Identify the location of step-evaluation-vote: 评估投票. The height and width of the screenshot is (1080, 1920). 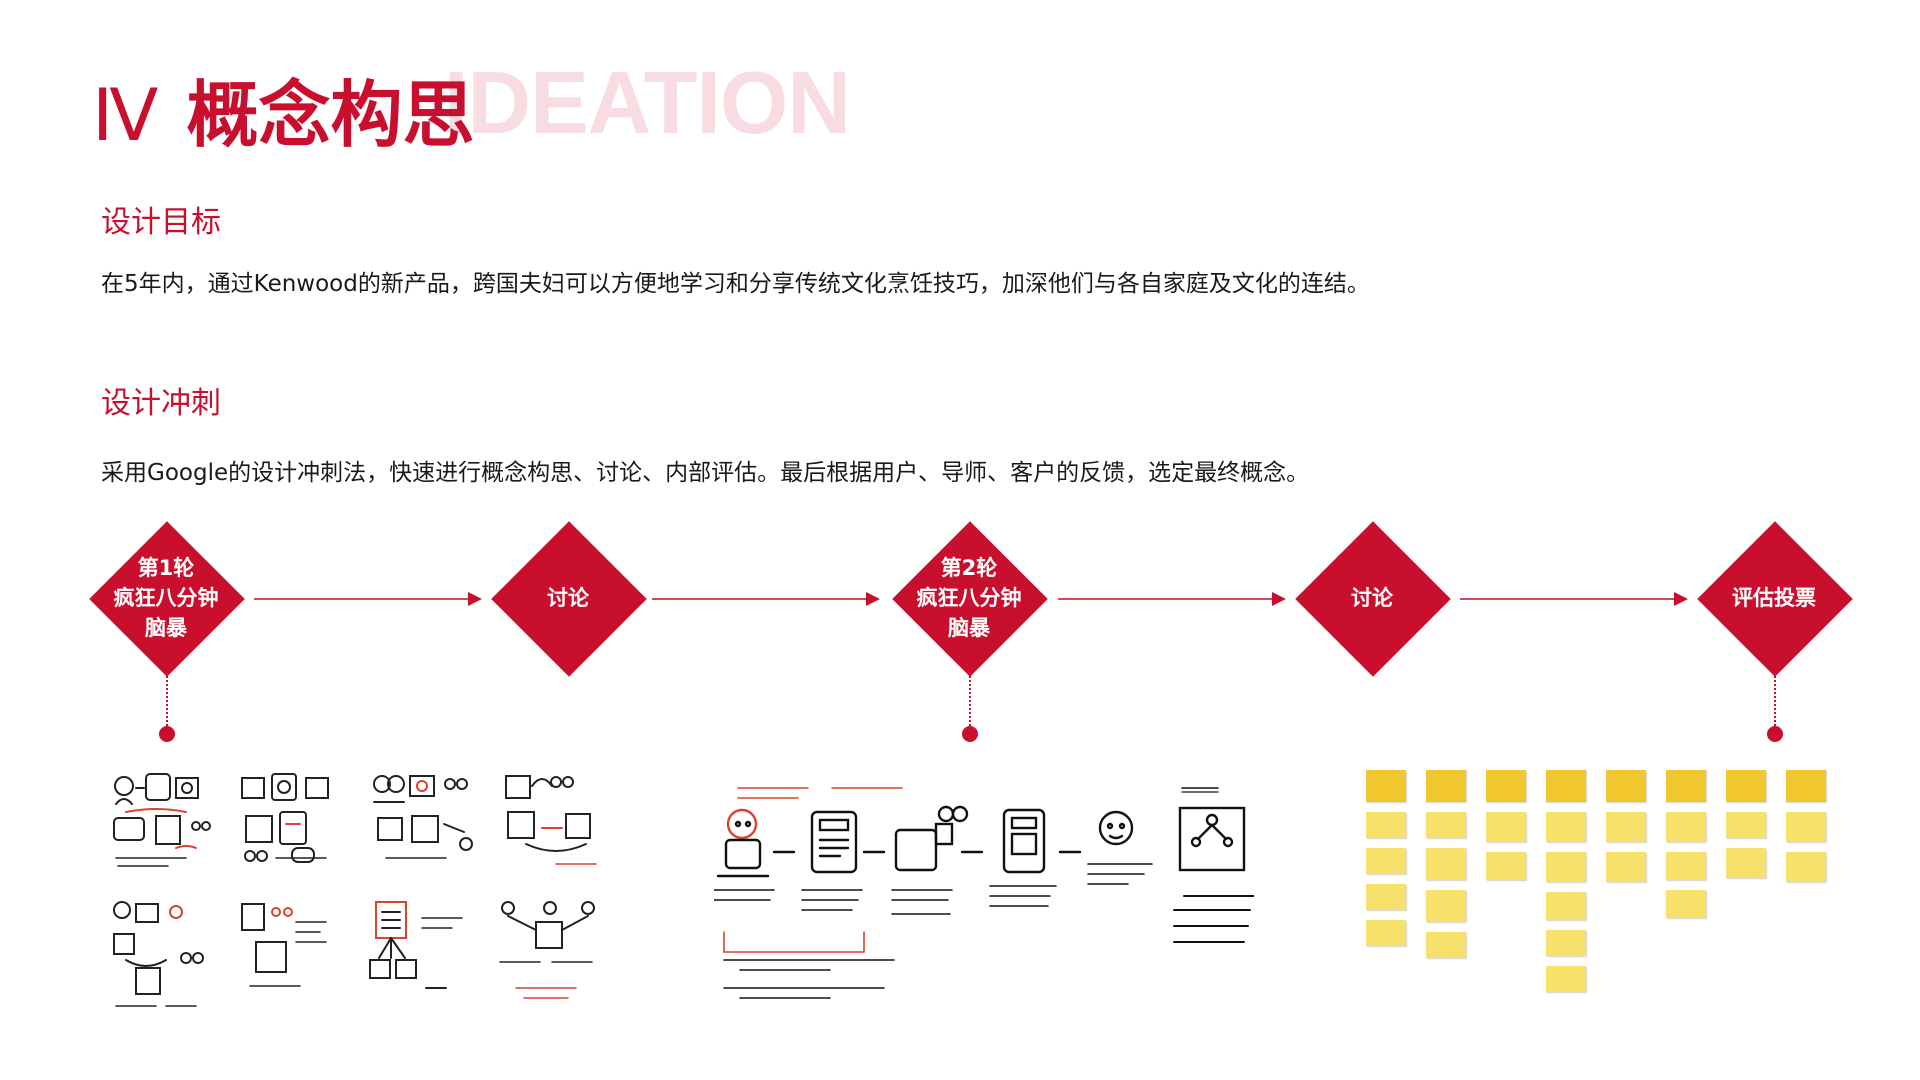
(1774, 598).